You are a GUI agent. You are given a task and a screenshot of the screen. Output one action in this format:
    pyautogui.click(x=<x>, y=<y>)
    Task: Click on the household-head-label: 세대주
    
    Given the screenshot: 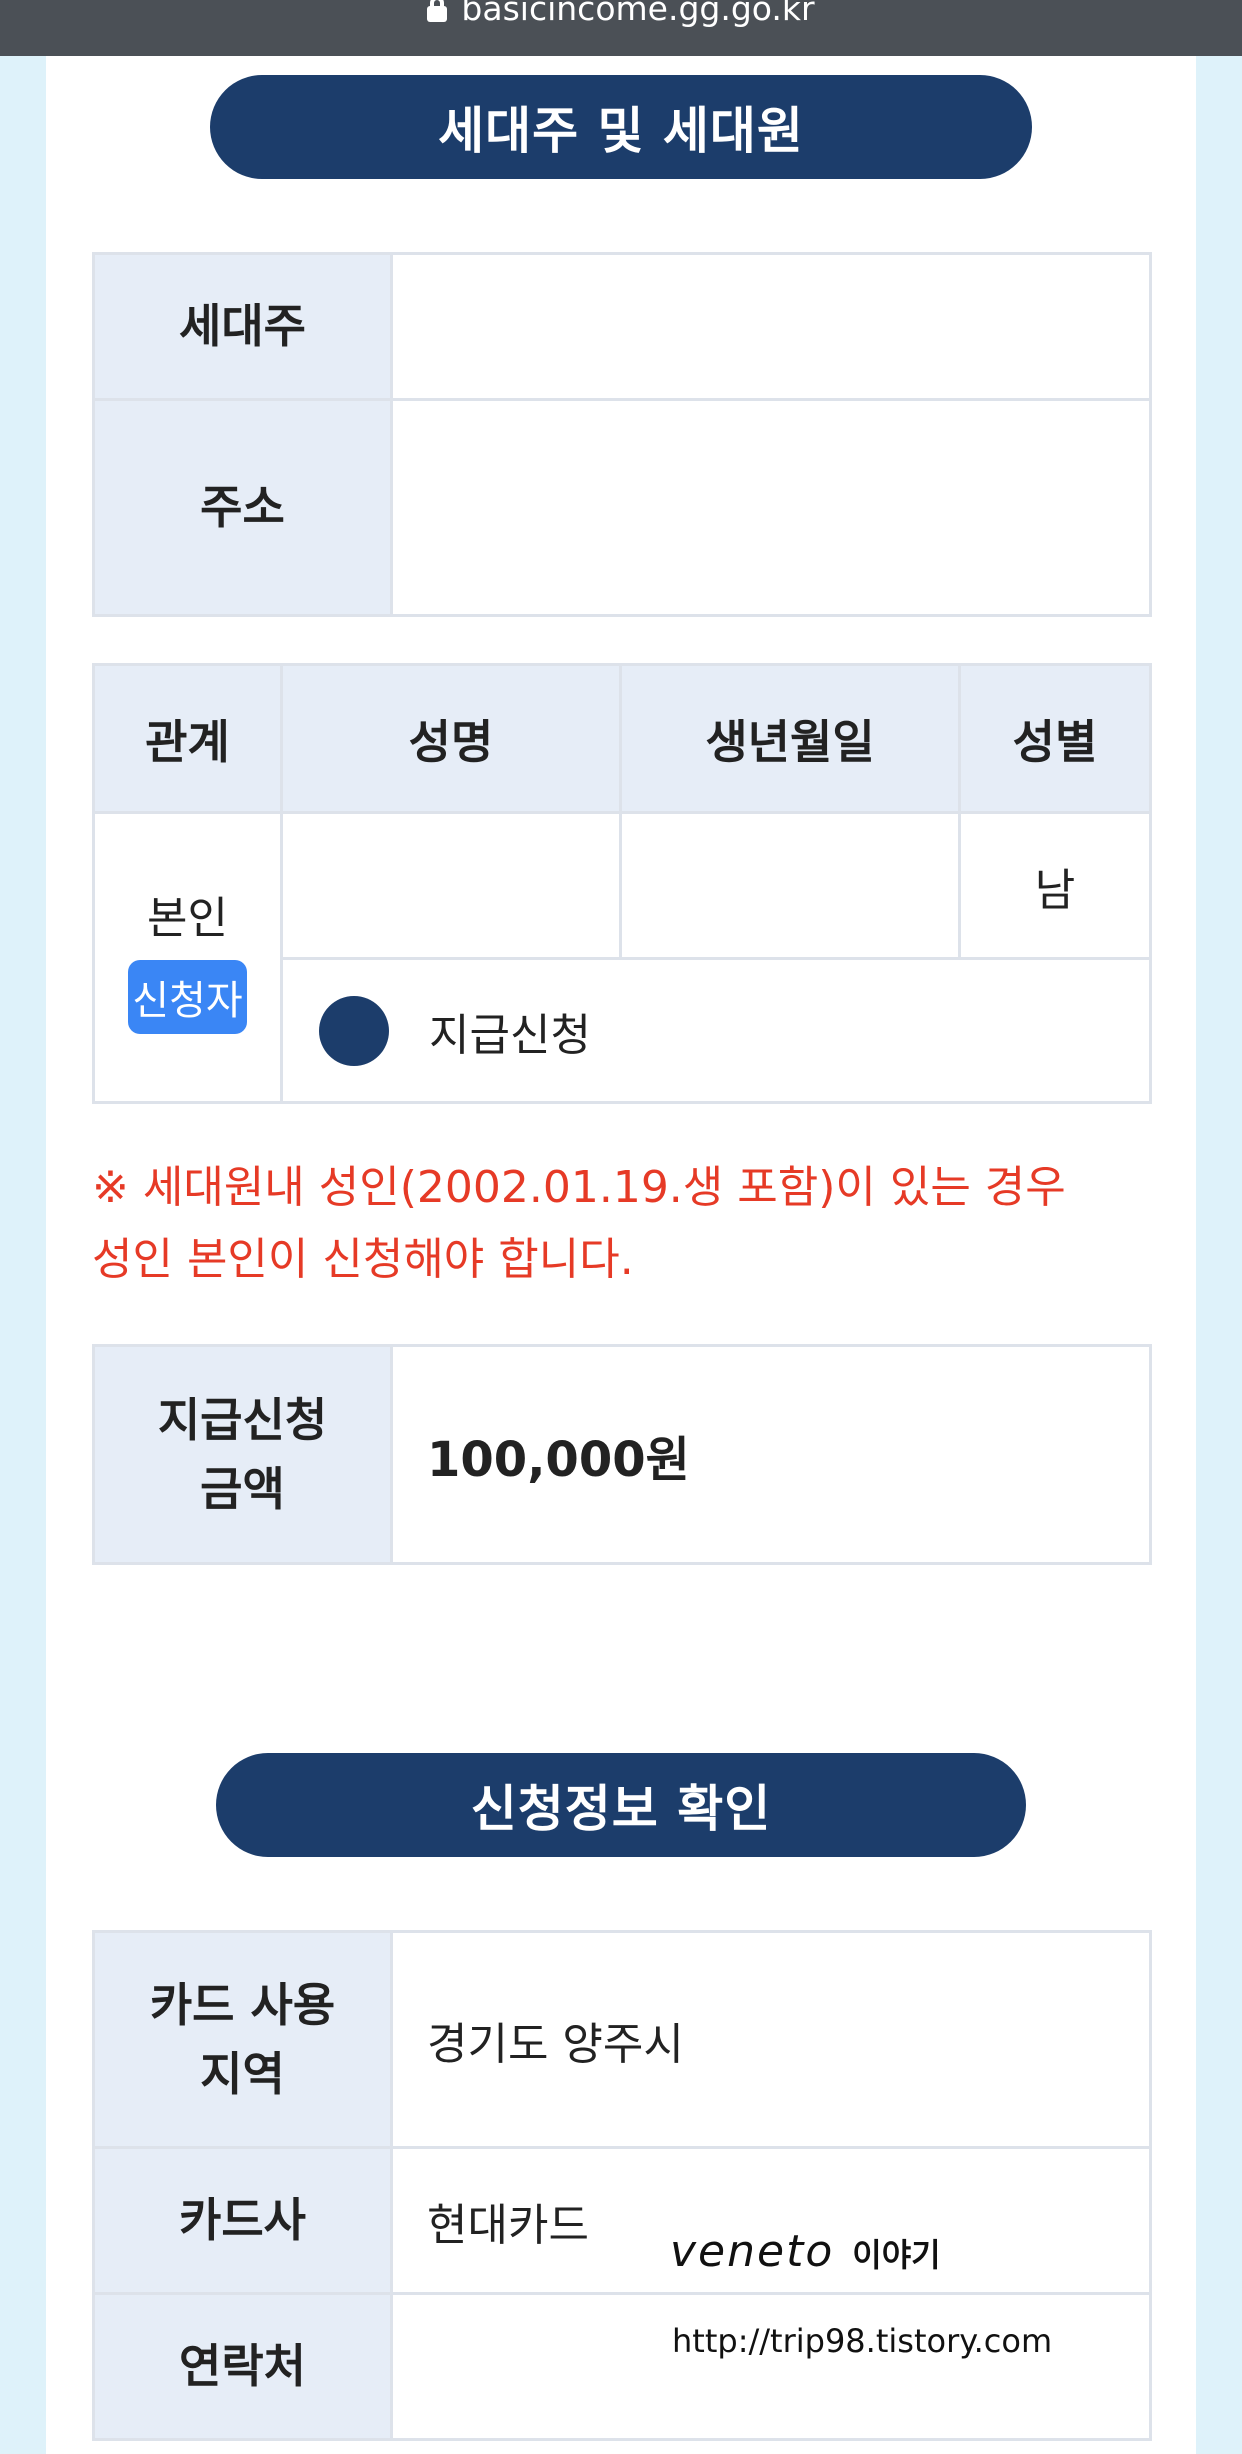 What is the action you would take?
    pyautogui.click(x=242, y=326)
    